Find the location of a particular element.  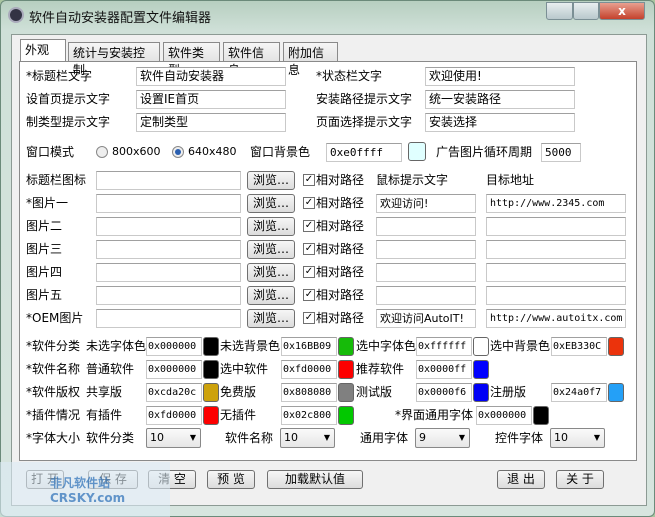

window-bg-swatch is located at coordinates (417, 151).